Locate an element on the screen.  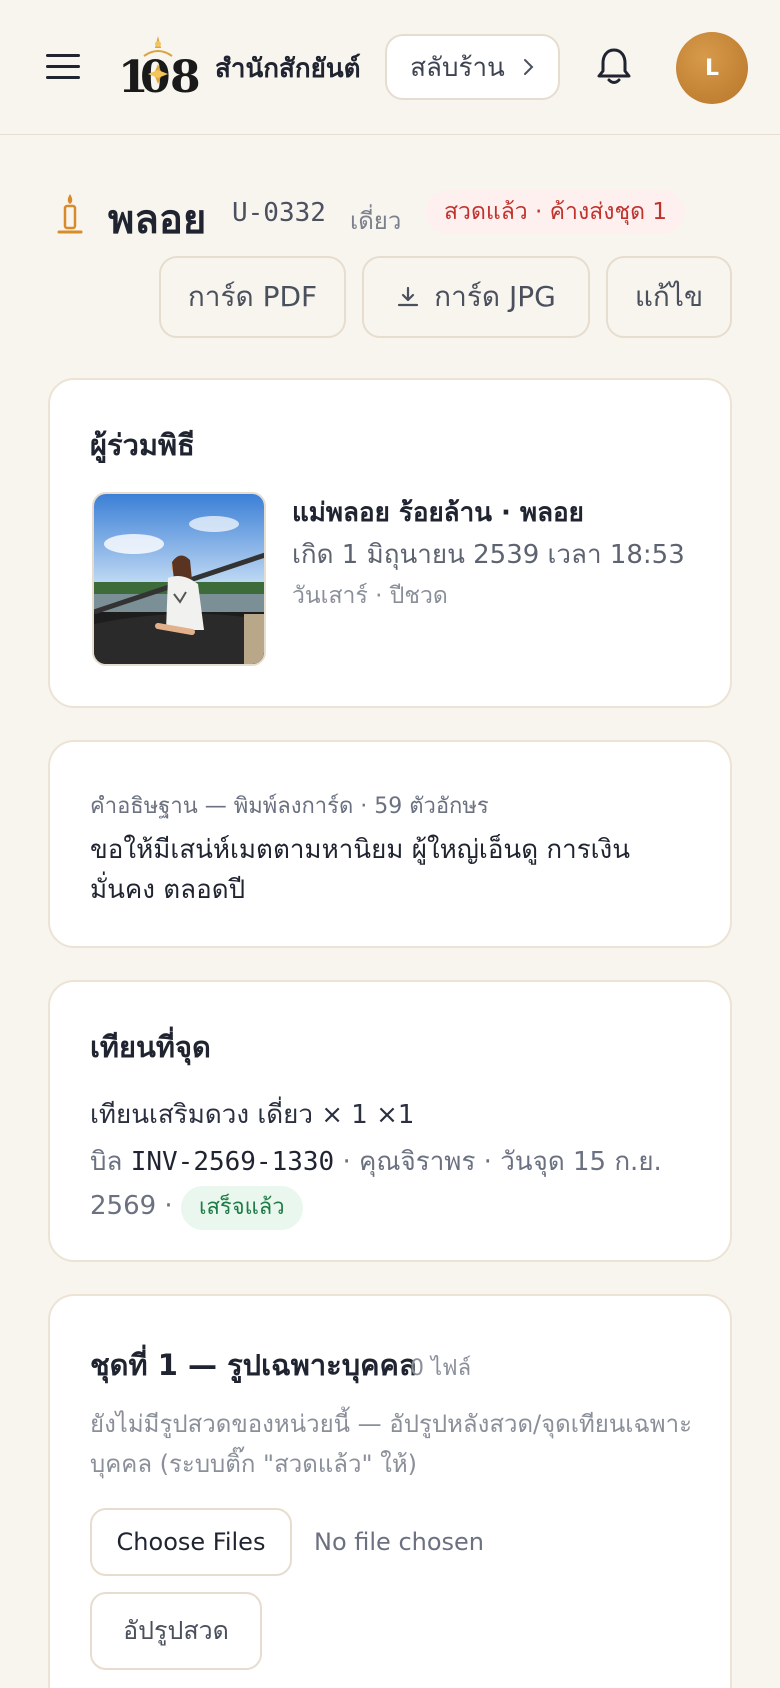
unit-name: พลอย is located at coordinates (157, 220).